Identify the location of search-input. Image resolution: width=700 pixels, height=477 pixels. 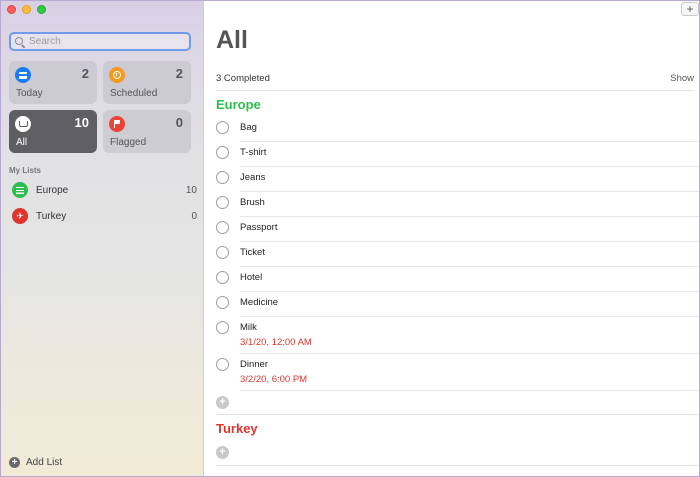
(104, 41).